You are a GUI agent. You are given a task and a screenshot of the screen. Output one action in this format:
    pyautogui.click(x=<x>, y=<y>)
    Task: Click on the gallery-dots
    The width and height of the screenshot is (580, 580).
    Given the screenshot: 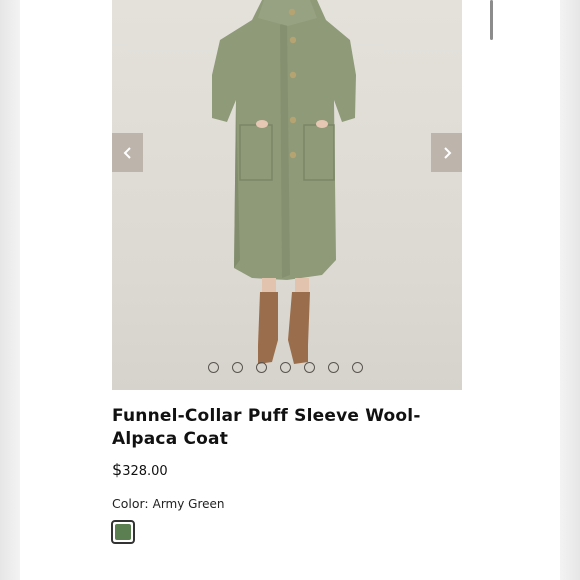 What is the action you would take?
    pyautogui.click(x=285, y=367)
    